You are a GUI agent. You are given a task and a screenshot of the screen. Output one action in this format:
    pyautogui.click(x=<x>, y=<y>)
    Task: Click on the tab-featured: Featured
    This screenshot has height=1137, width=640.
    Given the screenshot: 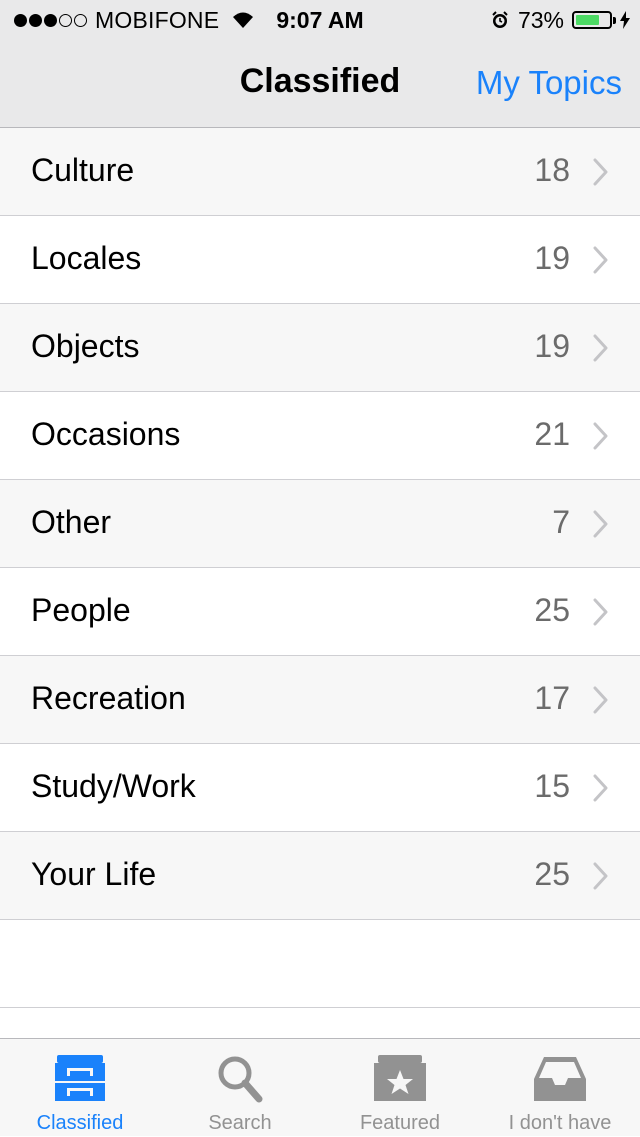 What is the action you would take?
    pyautogui.click(x=400, y=1088)
    